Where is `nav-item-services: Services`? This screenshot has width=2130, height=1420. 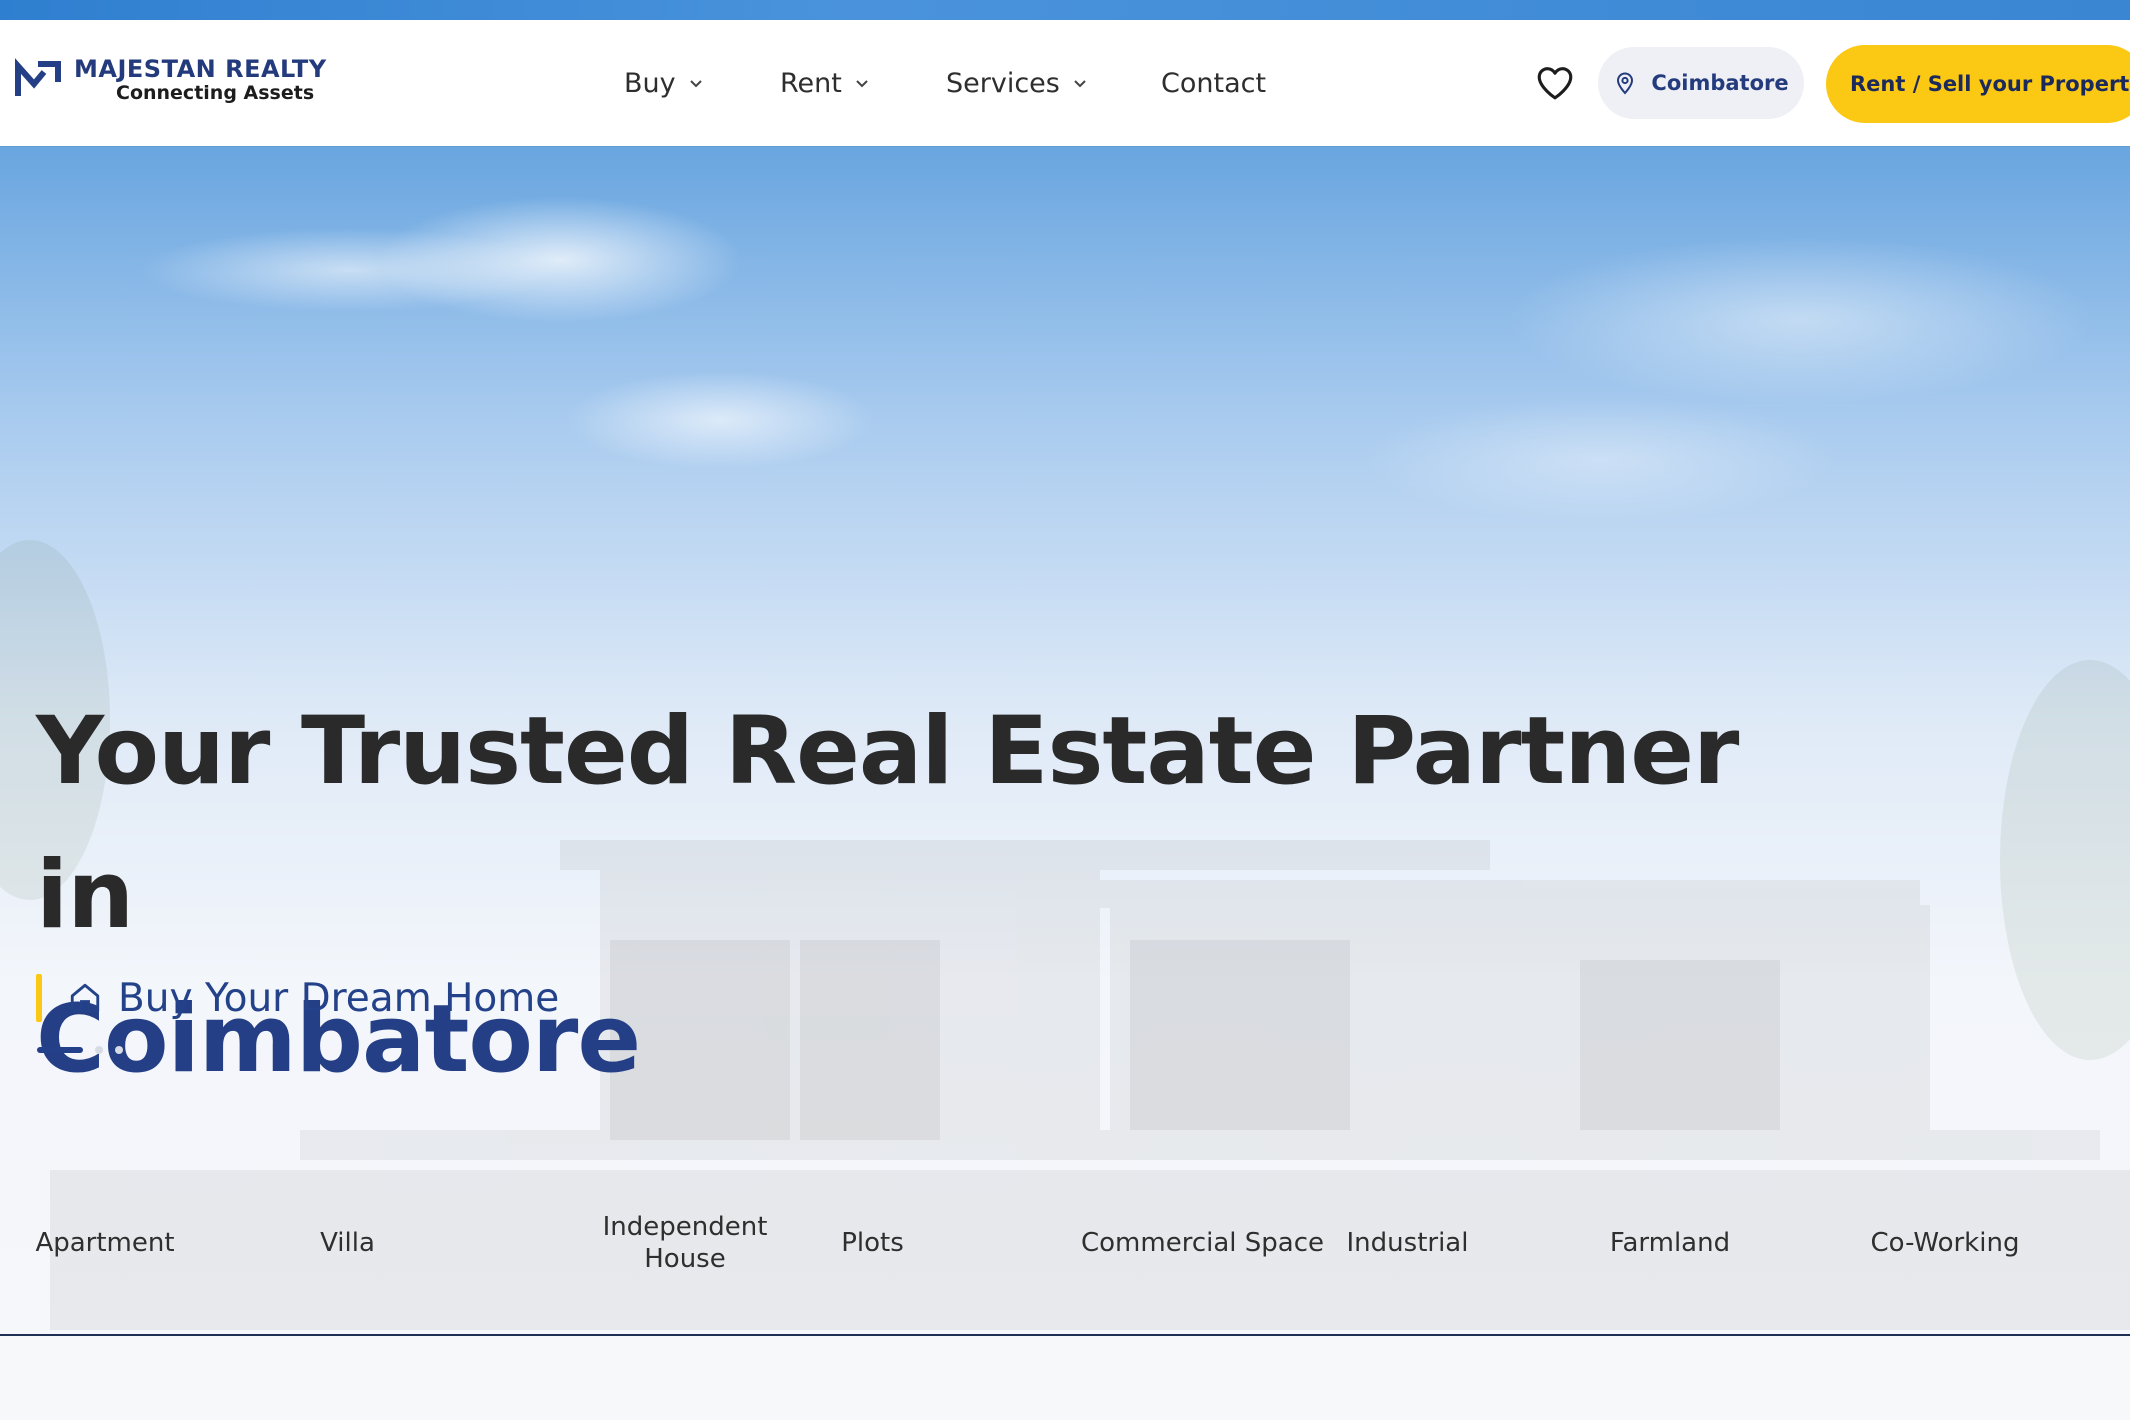 nav-item-services: Services is located at coordinates (1017, 83).